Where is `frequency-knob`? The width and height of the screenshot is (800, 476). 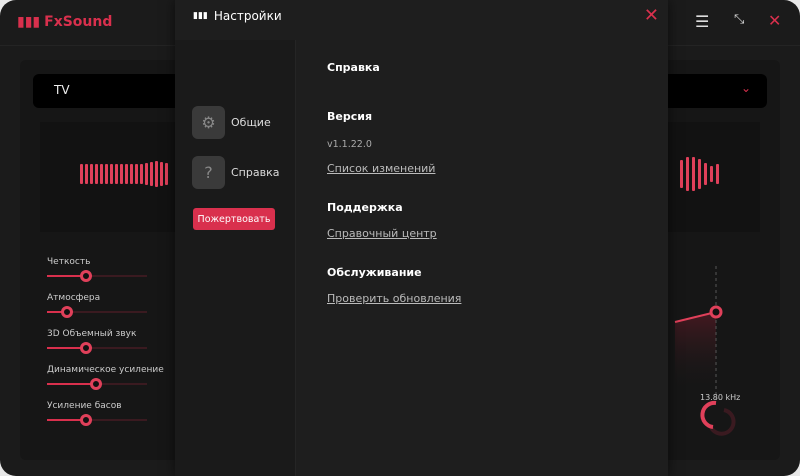
frequency-knob is located at coordinates (708, 414).